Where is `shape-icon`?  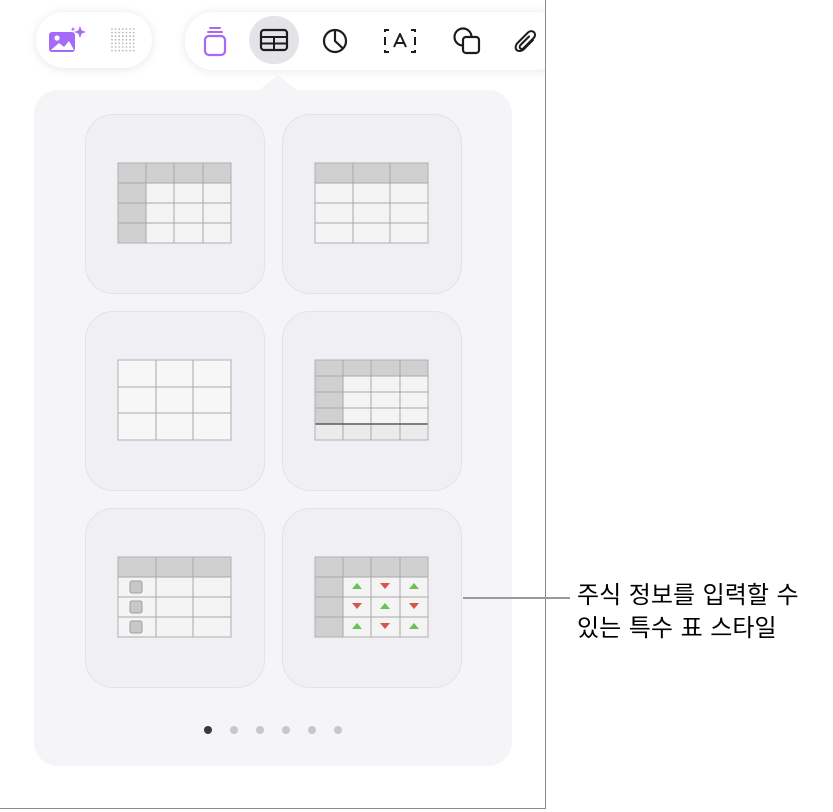 shape-icon is located at coordinates (467, 41).